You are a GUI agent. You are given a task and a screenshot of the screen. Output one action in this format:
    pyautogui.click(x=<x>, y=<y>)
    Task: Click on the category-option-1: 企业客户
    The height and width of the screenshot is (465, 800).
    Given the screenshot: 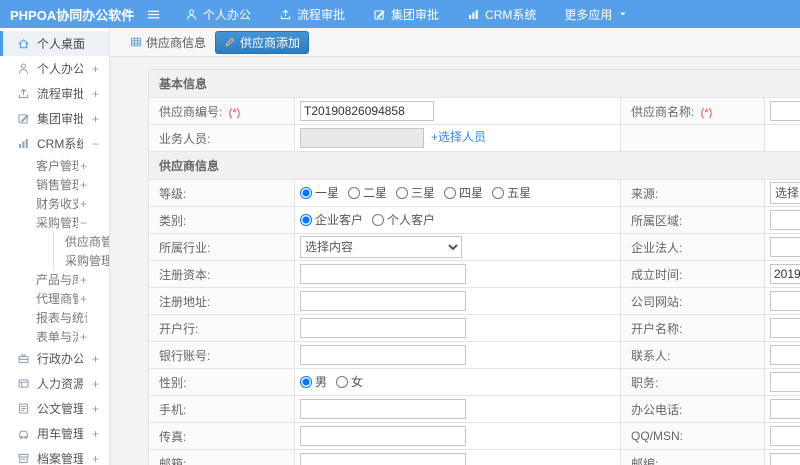 What is the action you would take?
    pyautogui.click(x=331, y=219)
    